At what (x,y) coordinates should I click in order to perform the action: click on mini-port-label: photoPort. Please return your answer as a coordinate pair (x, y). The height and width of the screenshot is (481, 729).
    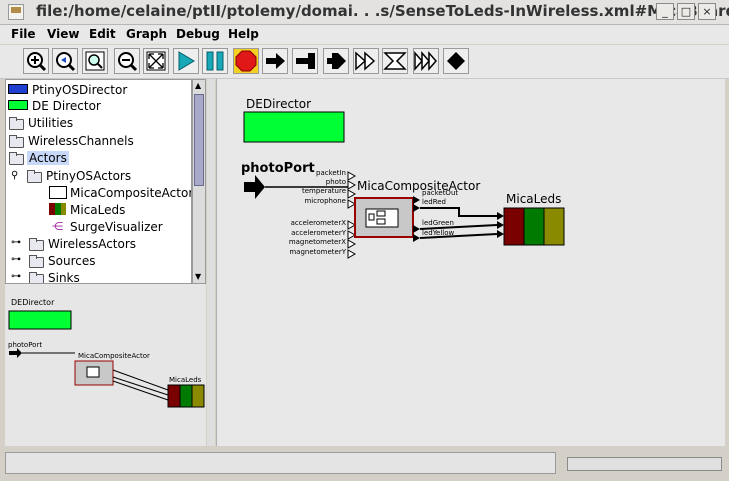
    Looking at the image, I should click on (25, 345).